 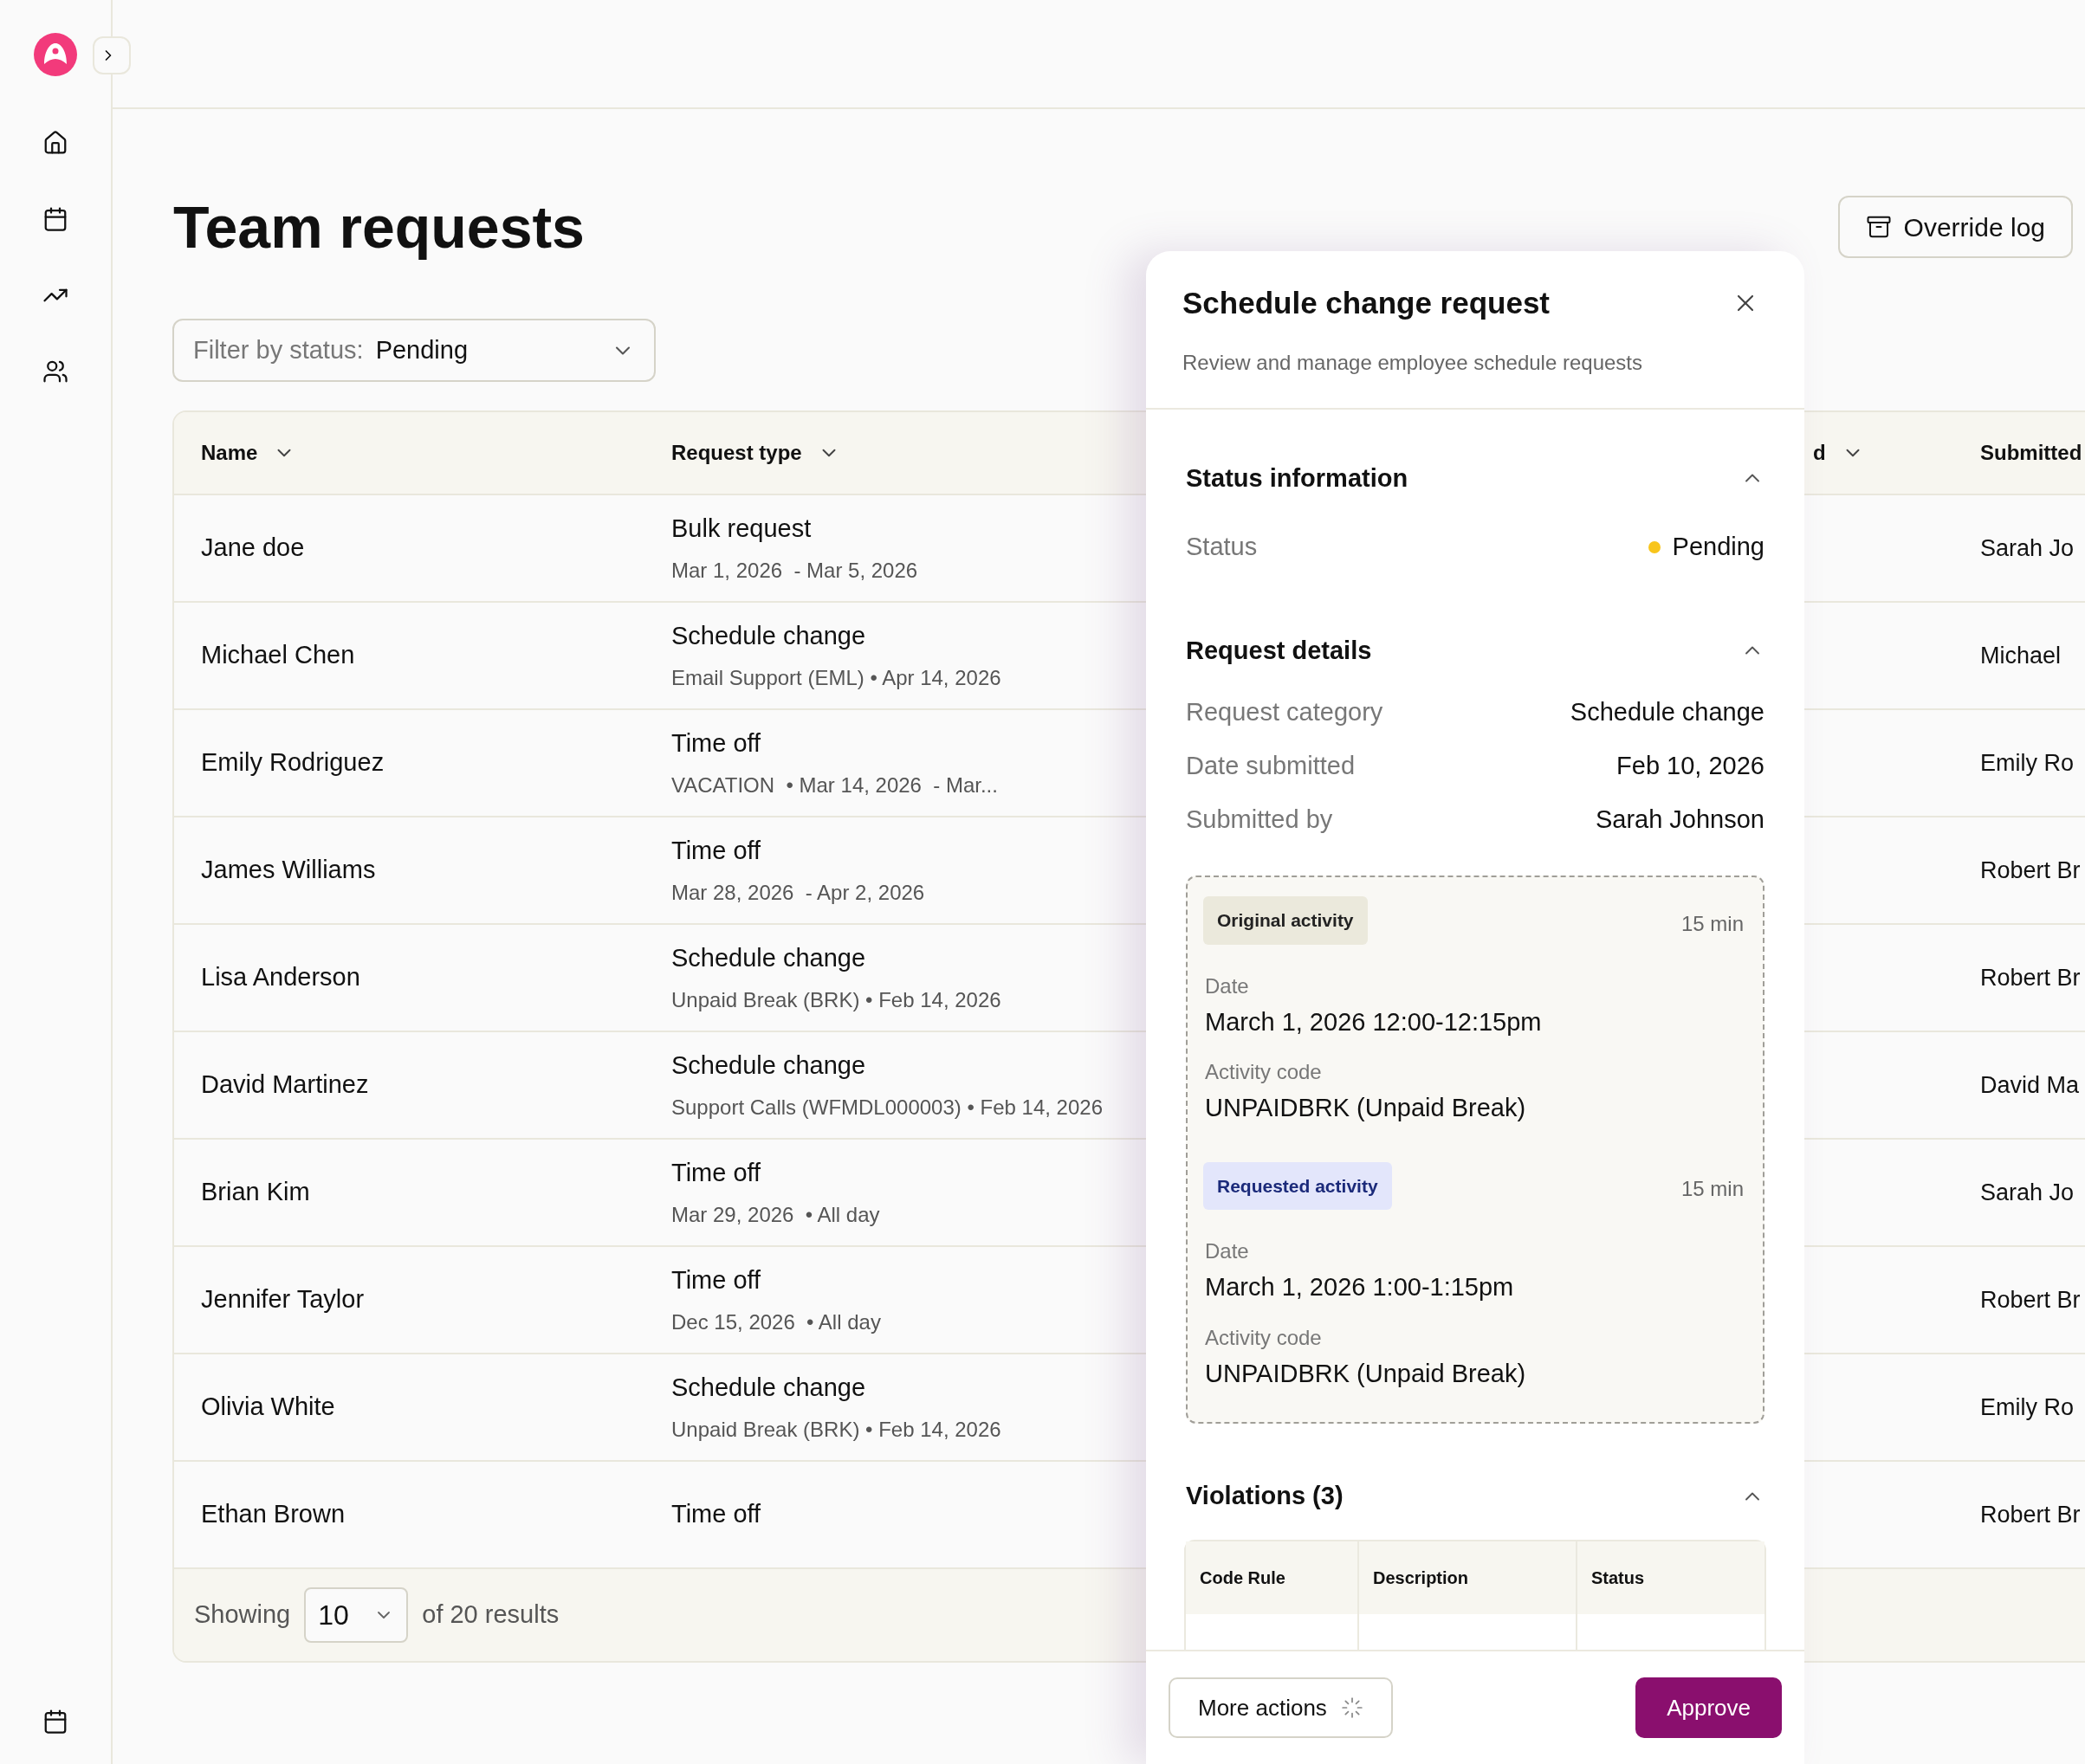 What do you see at coordinates (1265, 1496) in the screenshot?
I see `section-title: Violations (3)` at bounding box center [1265, 1496].